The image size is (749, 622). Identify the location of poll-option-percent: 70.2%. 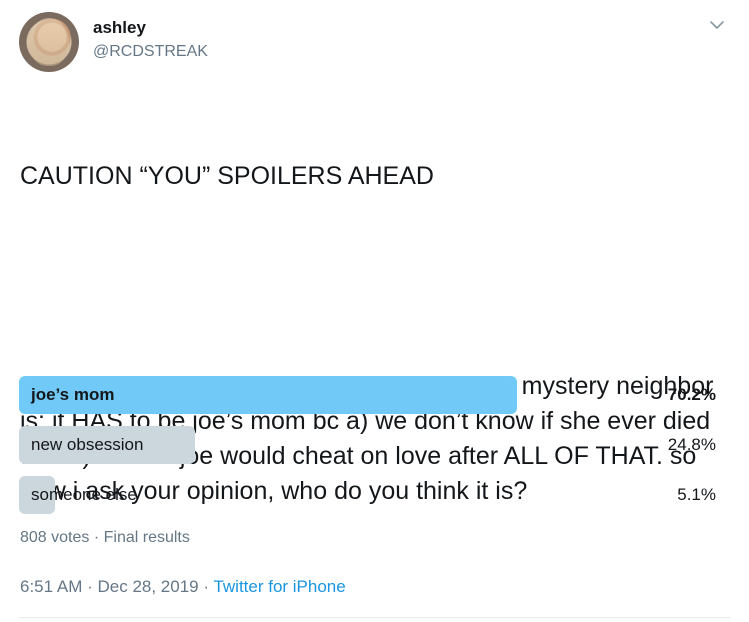
(691, 394).